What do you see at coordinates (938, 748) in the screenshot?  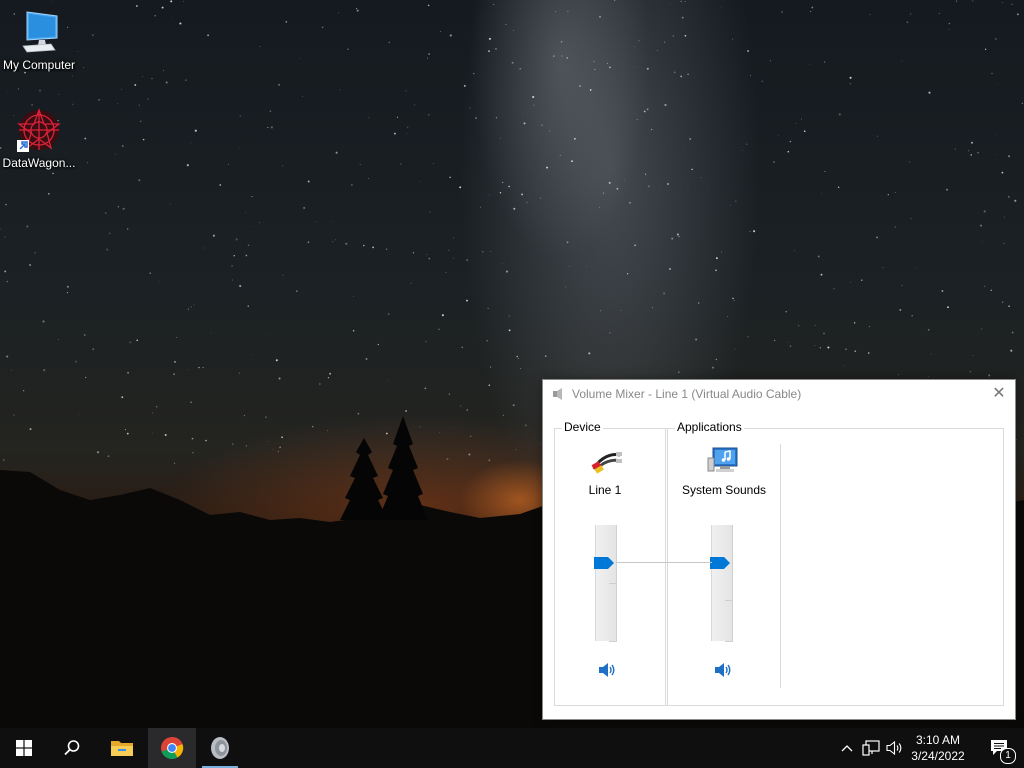 I see `clock: 3:10 AM 3/24/2022` at bounding box center [938, 748].